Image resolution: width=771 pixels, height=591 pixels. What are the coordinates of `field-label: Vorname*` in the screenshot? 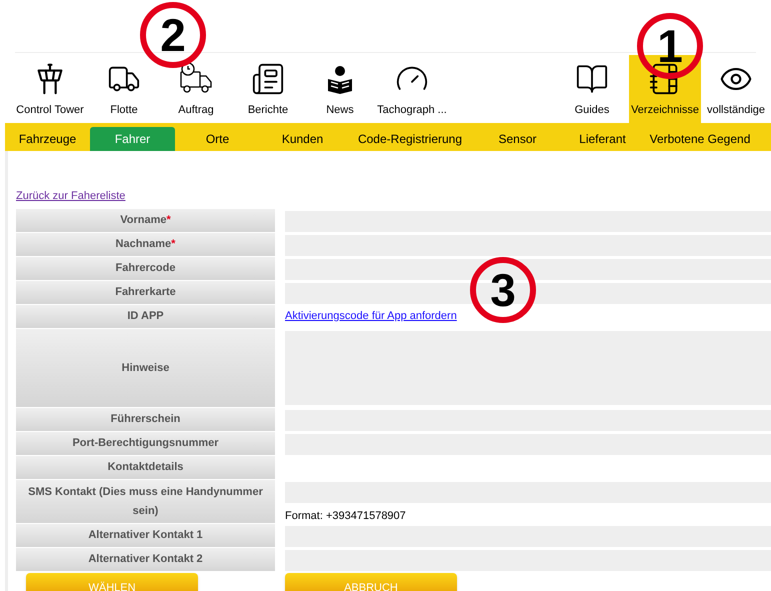 It's located at (145, 220).